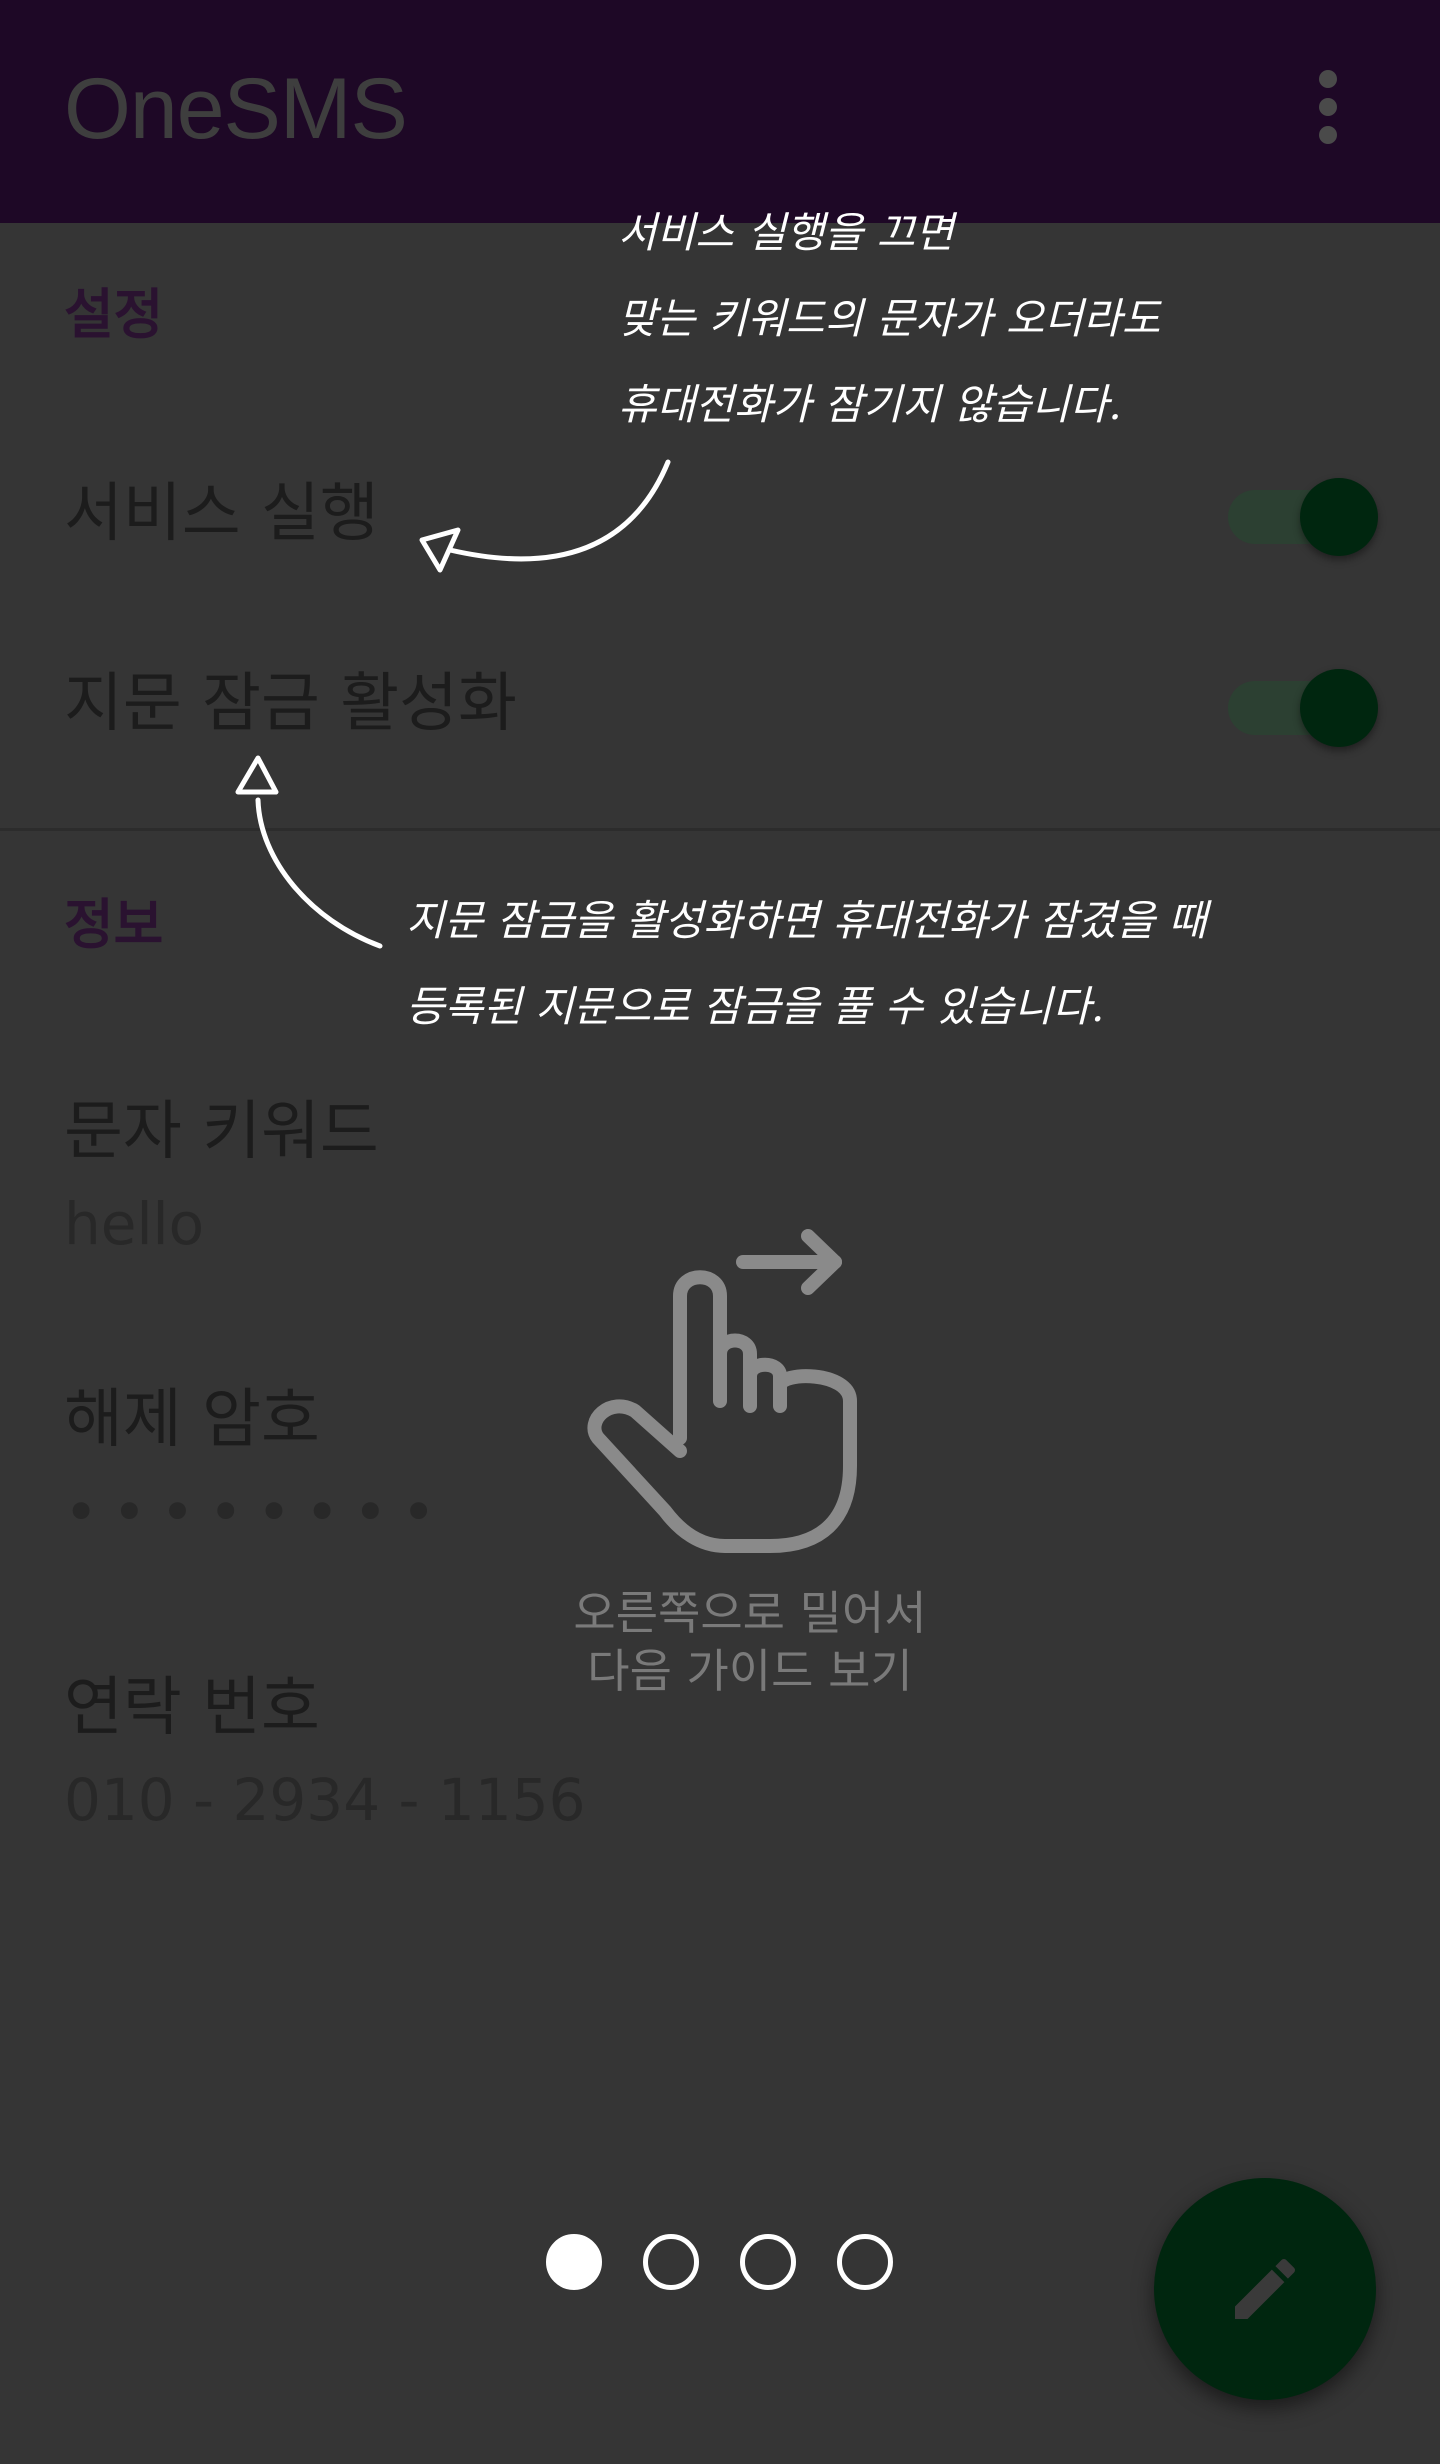 The image size is (1440, 2464). I want to click on guide-note-line: 맞는 키워드의 문자가 오더라도, so click(889, 318).